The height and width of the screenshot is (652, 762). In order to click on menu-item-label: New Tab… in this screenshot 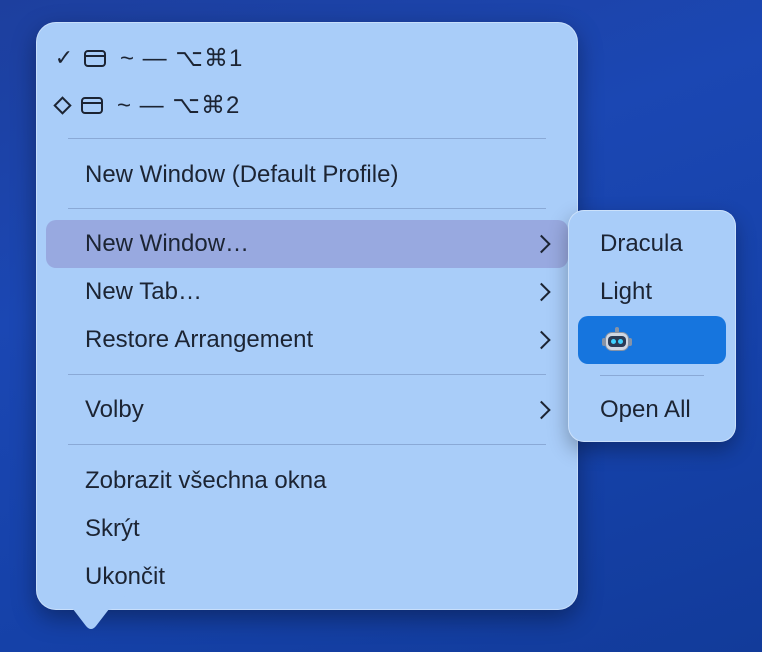, I will do `click(143, 291)`.